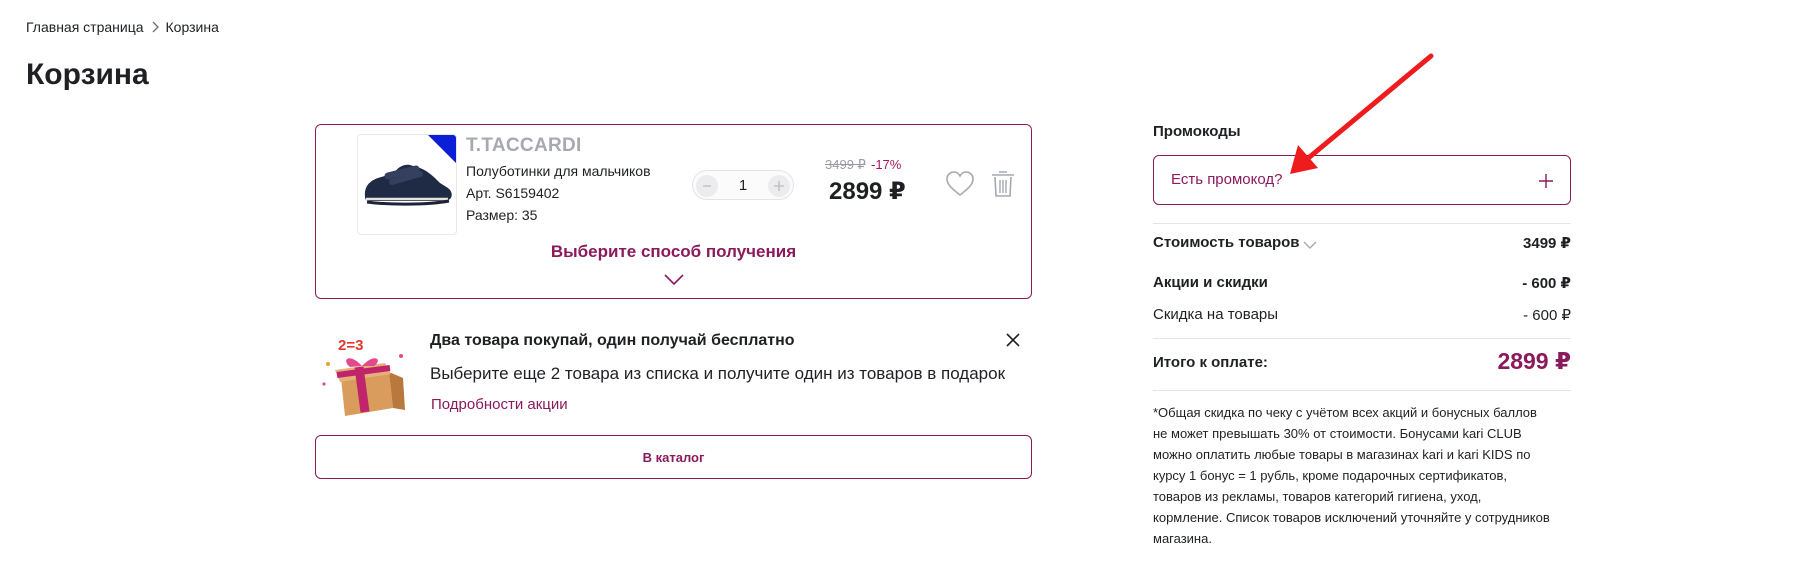 Image resolution: width=1806 pixels, height=586 pixels. Describe the element at coordinates (845, 164) in the screenshot. I see `old-price: 3499 ₽` at that location.